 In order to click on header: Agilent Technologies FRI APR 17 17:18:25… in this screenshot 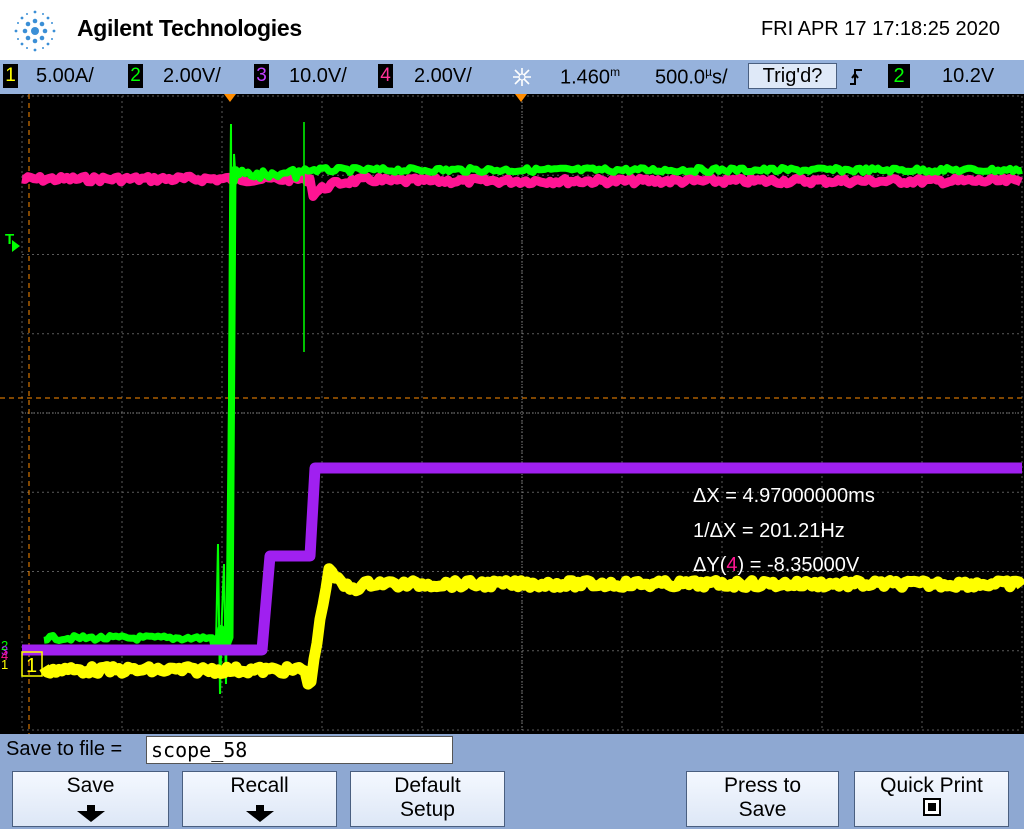, I will do `click(512, 30)`.